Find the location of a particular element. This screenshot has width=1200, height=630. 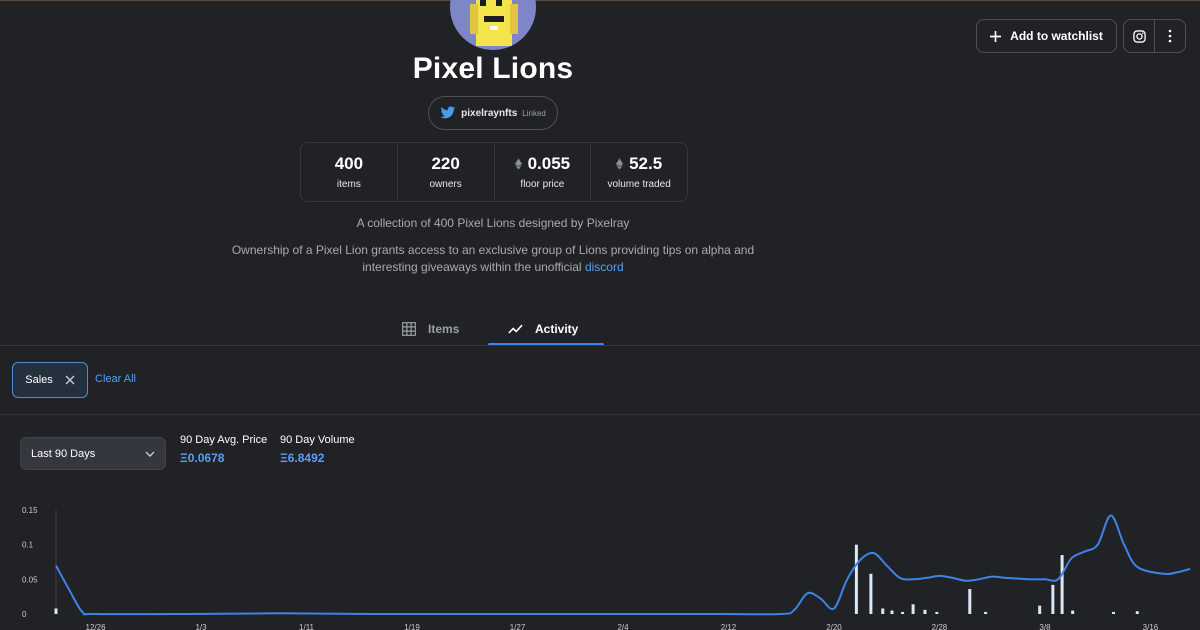

tab-activity-label: Activity is located at coordinates (557, 328).